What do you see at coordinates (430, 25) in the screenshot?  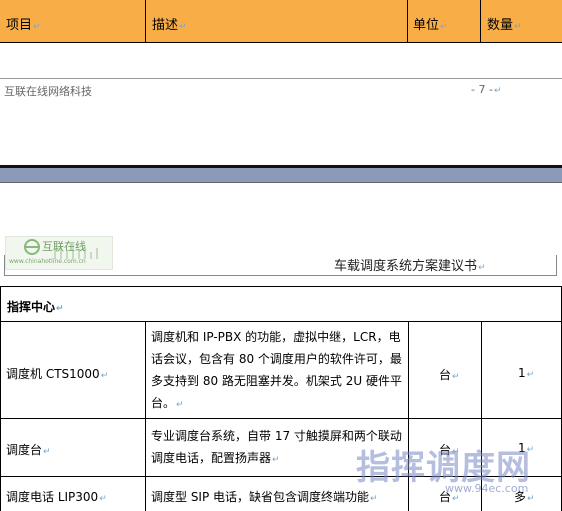 I see `header-label-unit: 单位↵` at bounding box center [430, 25].